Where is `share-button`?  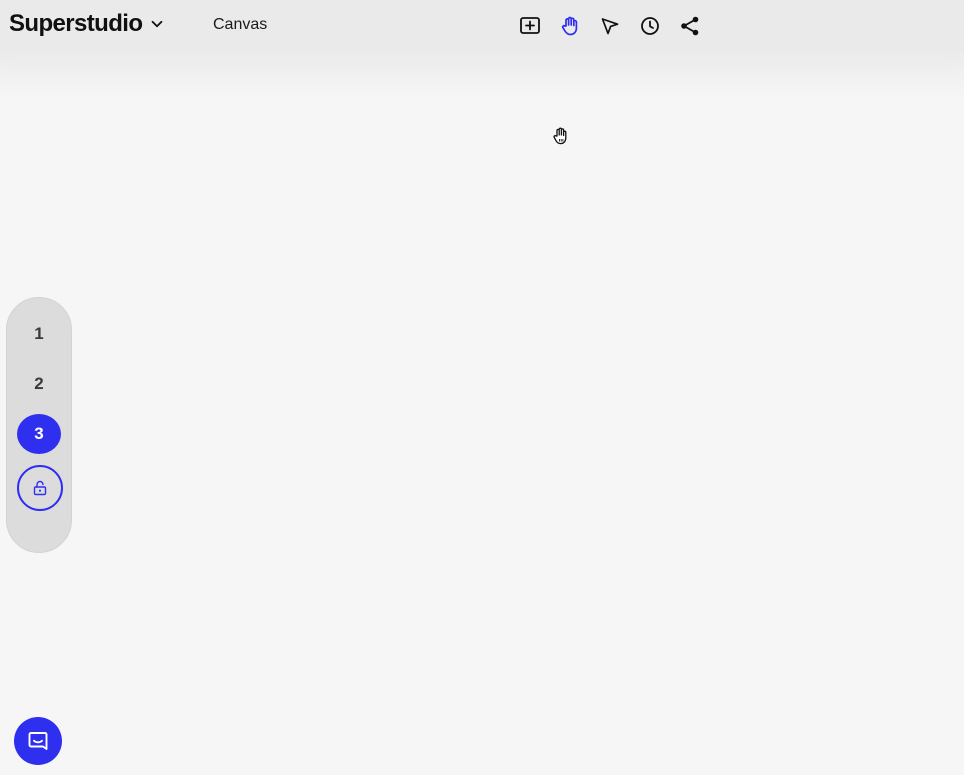
share-button is located at coordinates (690, 26).